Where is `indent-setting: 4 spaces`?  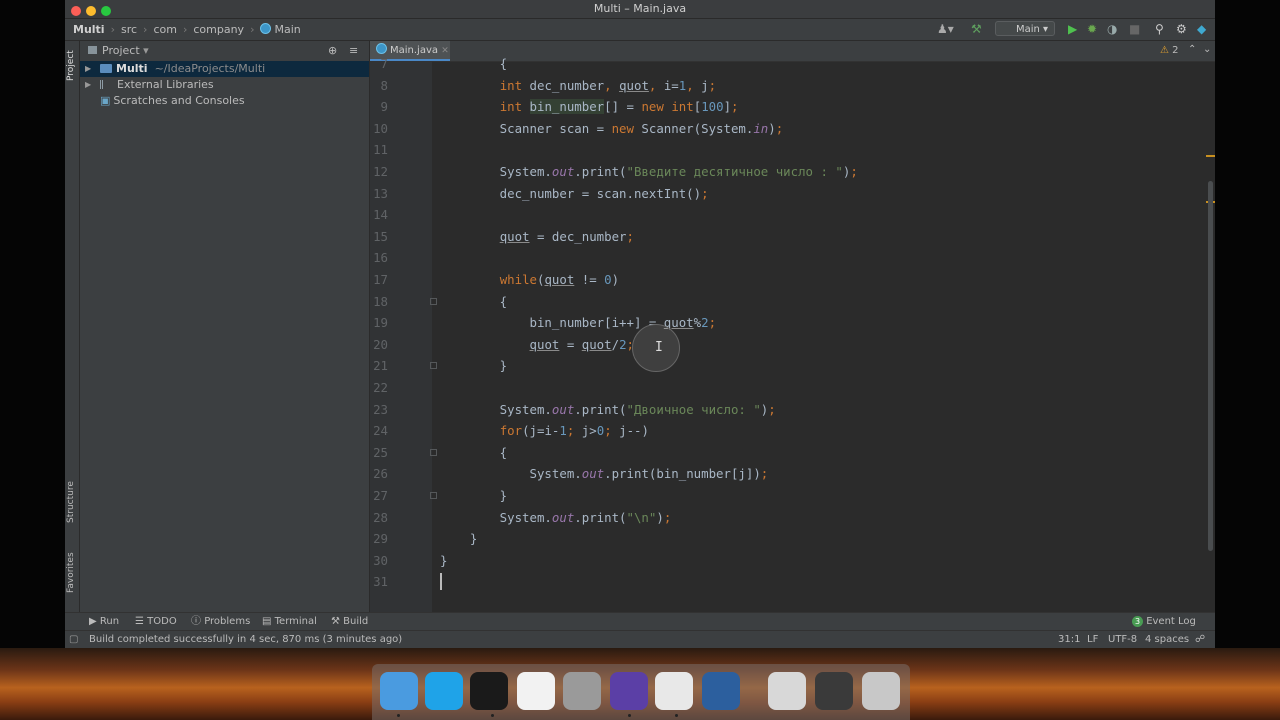
indent-setting: 4 spaces is located at coordinates (1167, 639).